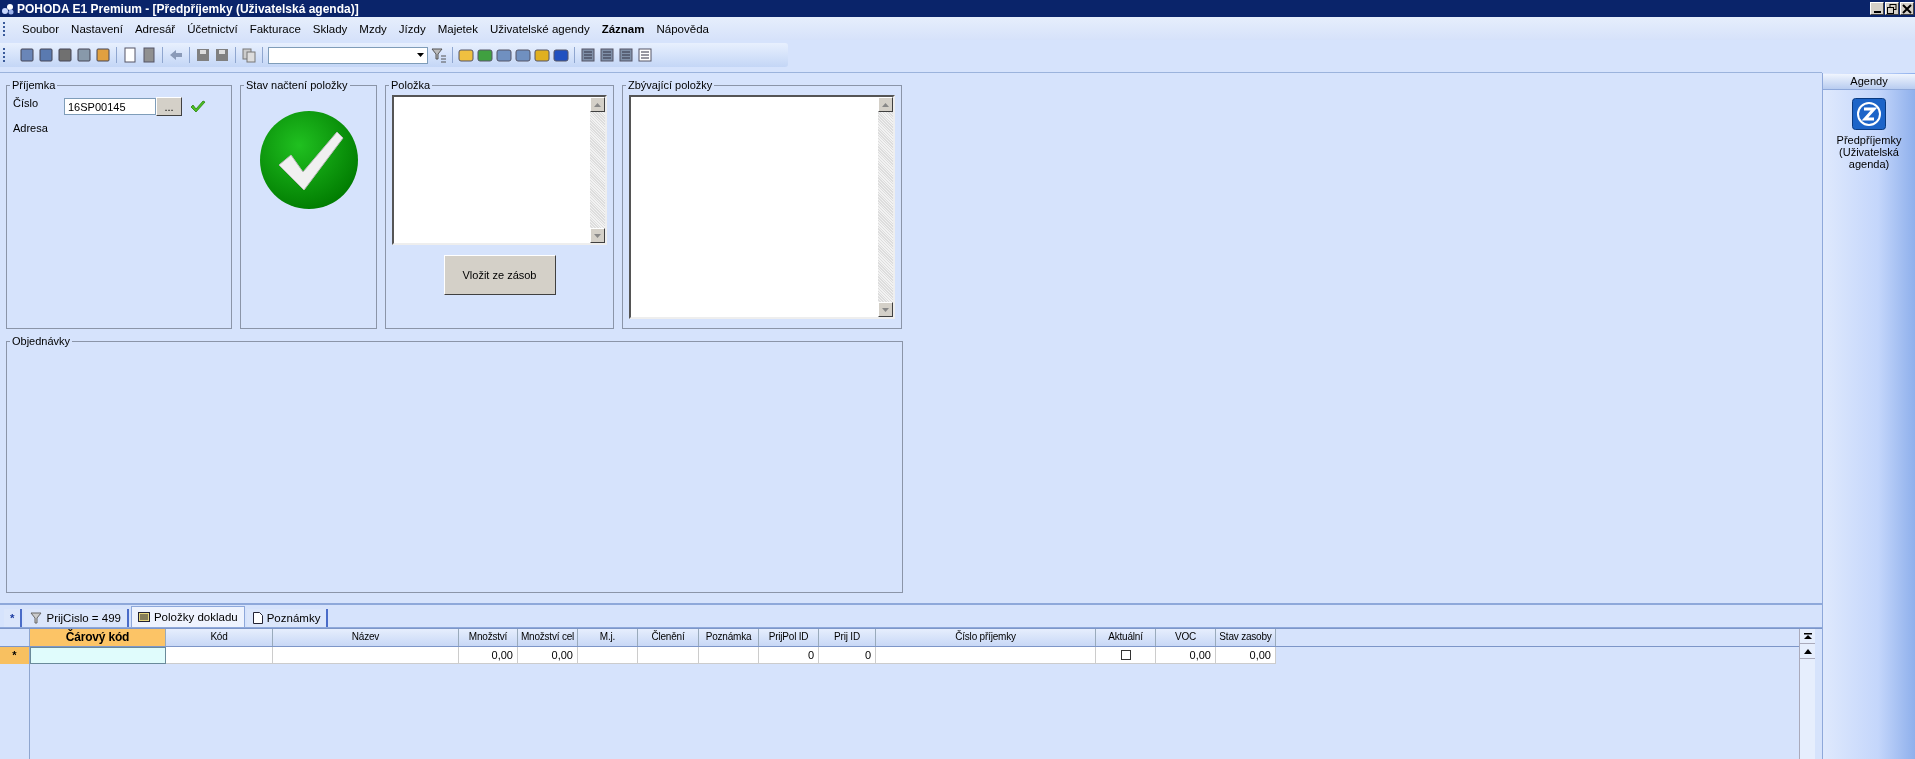 This screenshot has width=1915, height=759. What do you see at coordinates (212, 28) in the screenshot?
I see `menu-item: Účetnictví` at bounding box center [212, 28].